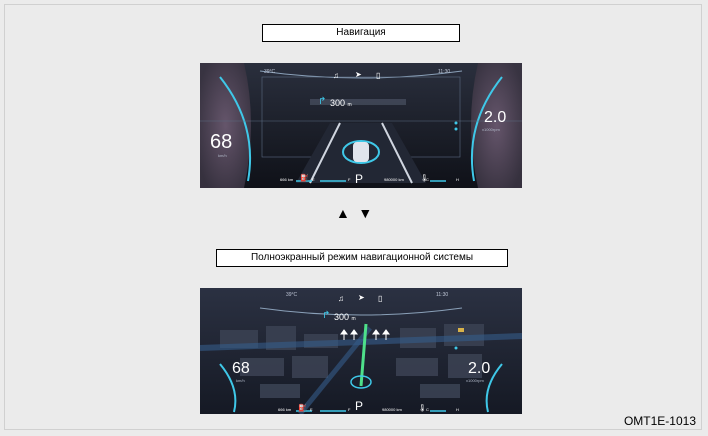 This screenshot has height=436, width=708. What do you see at coordinates (343, 213) in the screenshot?
I see `up-arrow-icon: ▲` at bounding box center [343, 213].